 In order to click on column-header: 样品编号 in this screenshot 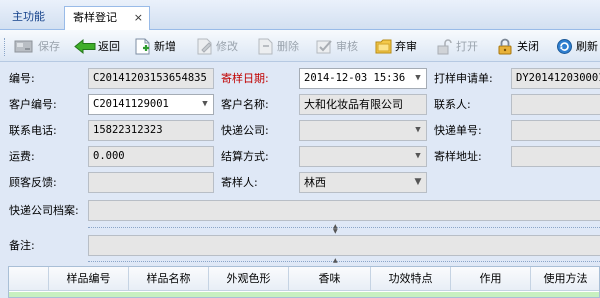, I will do `click(89, 279)`.